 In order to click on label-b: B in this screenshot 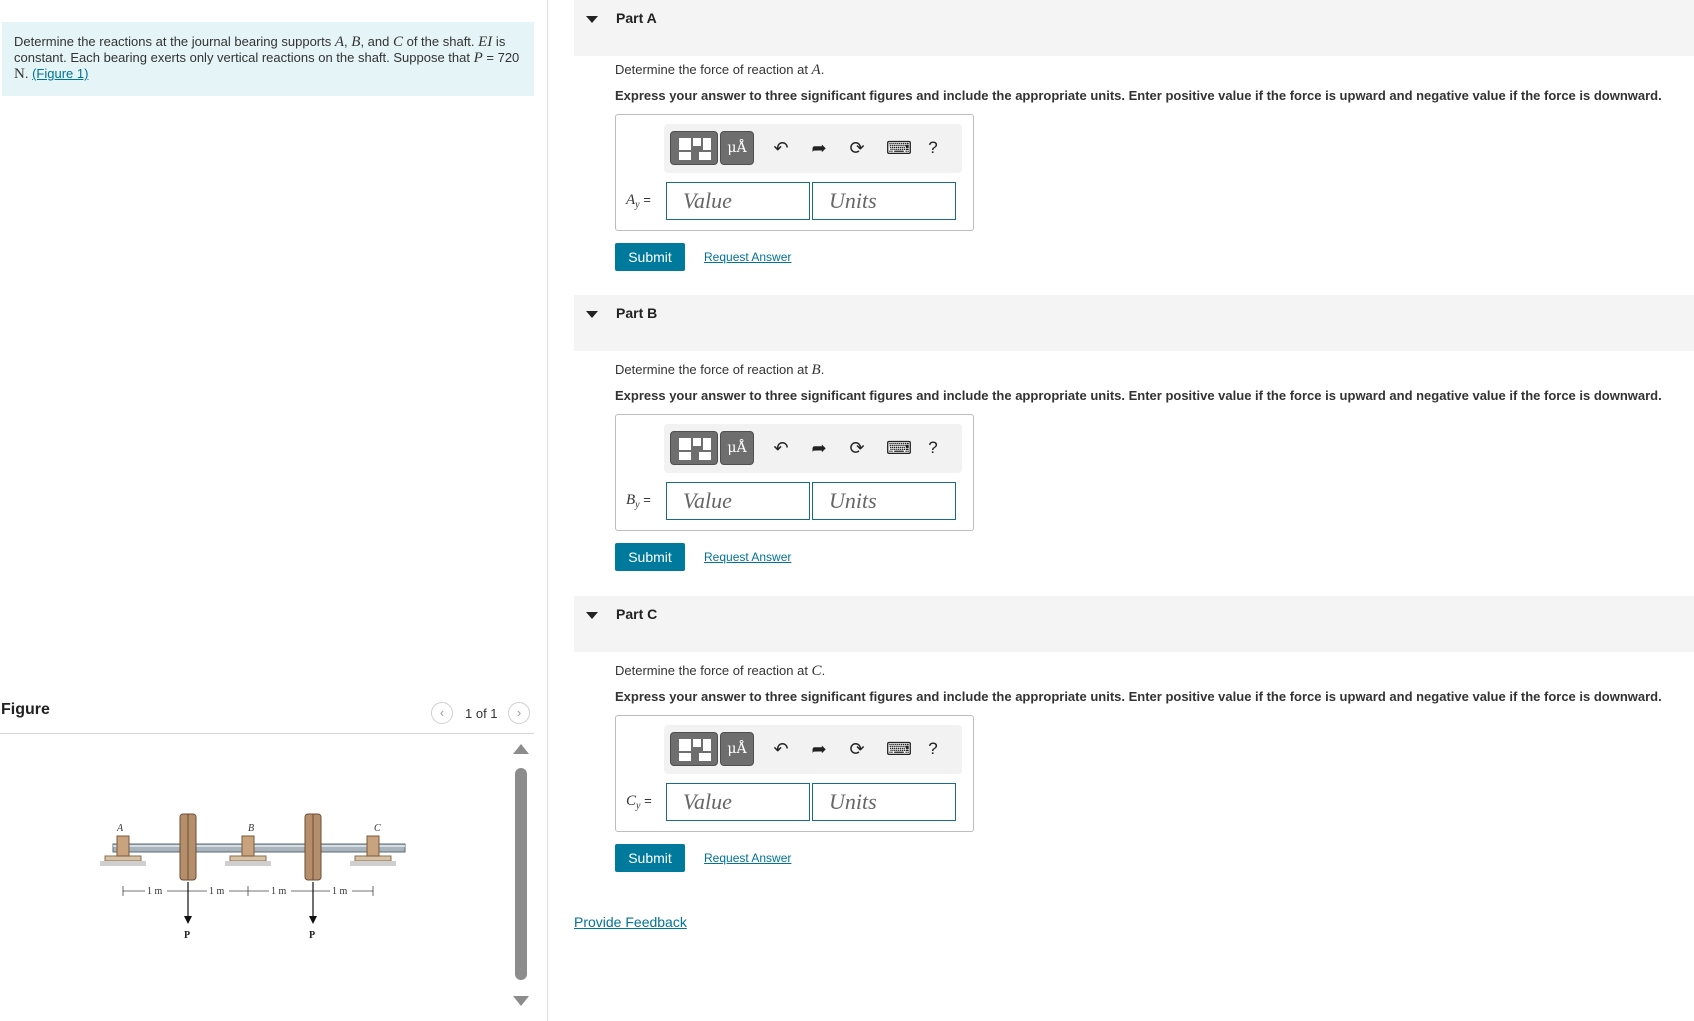, I will do `click(251, 828)`.